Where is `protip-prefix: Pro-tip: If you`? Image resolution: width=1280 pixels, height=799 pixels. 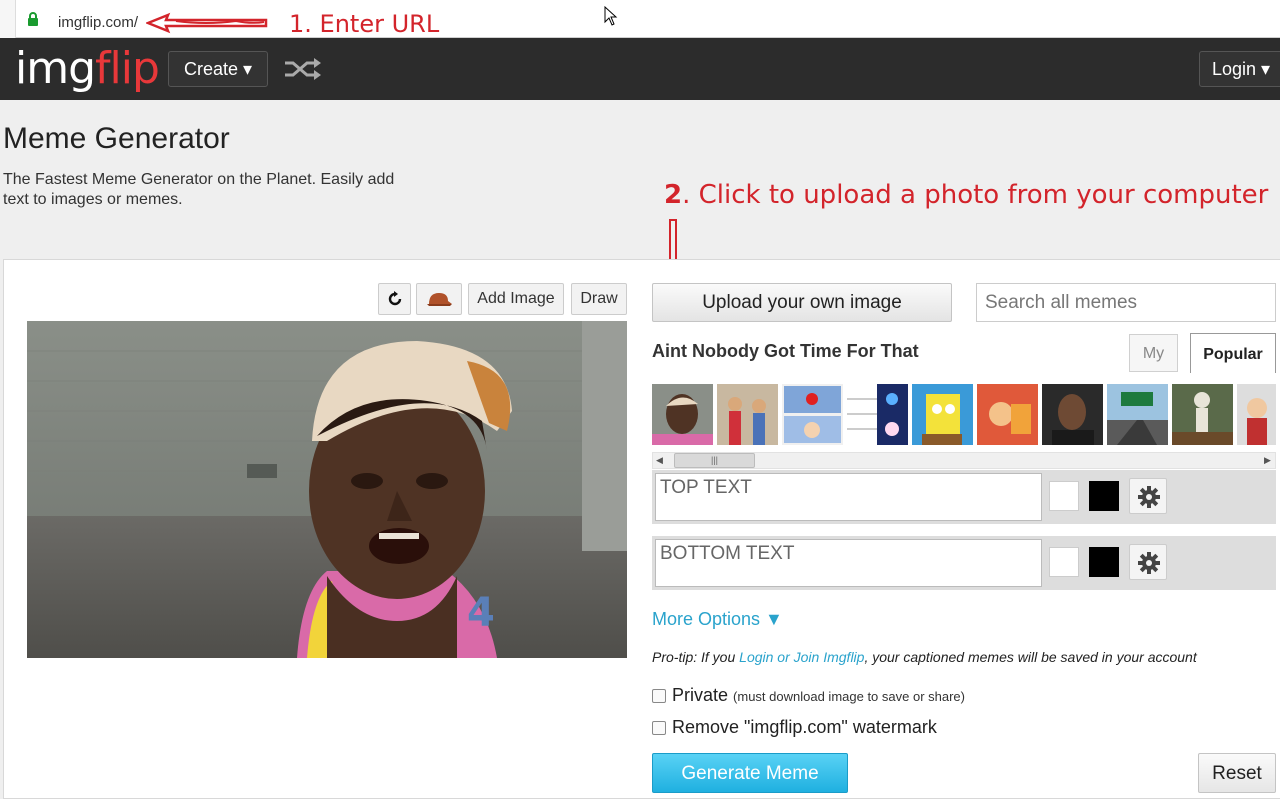 protip-prefix: Pro-tip: If you is located at coordinates (696, 657).